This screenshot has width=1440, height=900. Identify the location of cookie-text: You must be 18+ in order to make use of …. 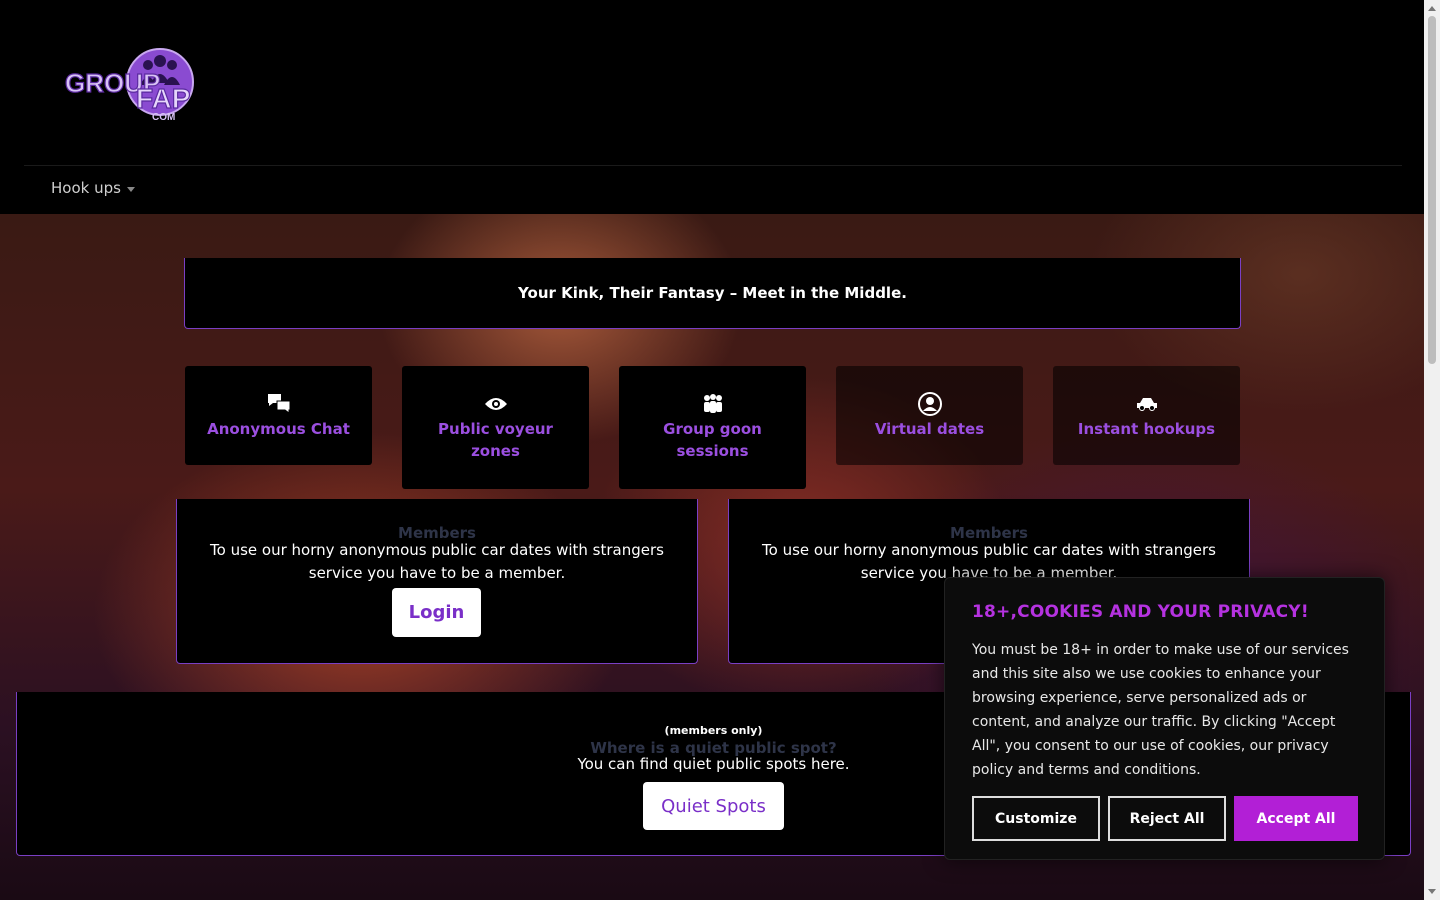
(1160, 710).